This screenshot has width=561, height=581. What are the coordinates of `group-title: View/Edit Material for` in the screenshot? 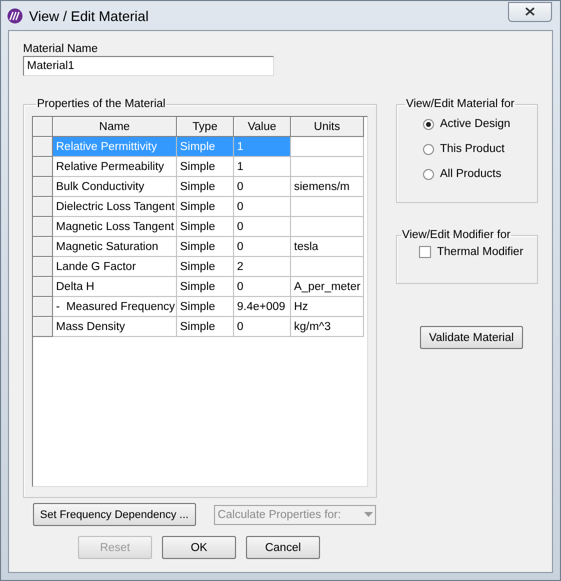 It's located at (460, 104).